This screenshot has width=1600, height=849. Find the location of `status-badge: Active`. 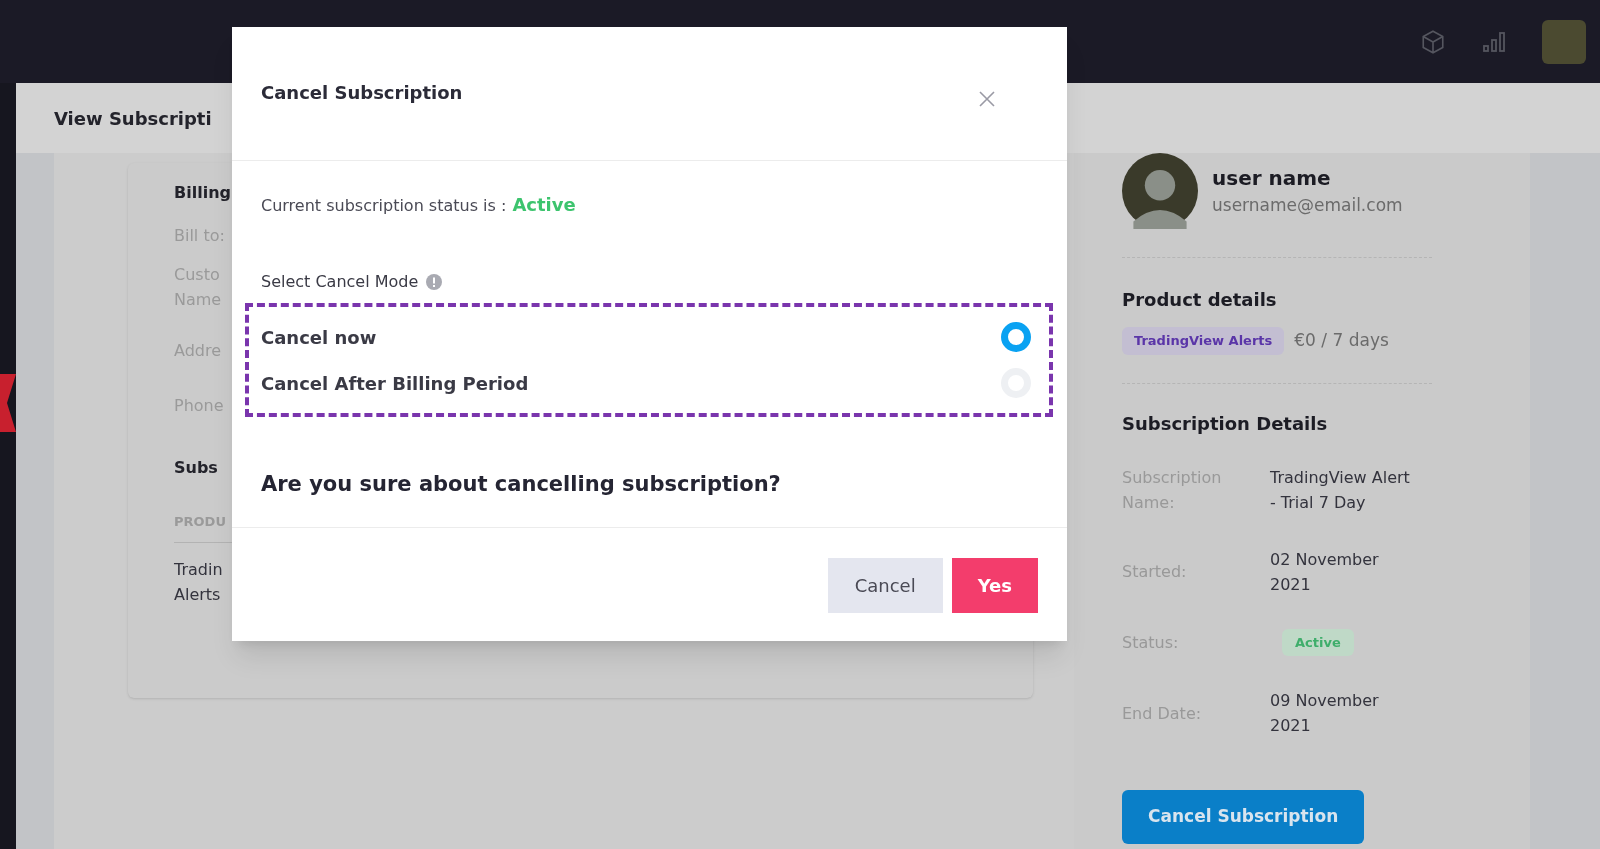

status-badge: Active is located at coordinates (1318, 642).